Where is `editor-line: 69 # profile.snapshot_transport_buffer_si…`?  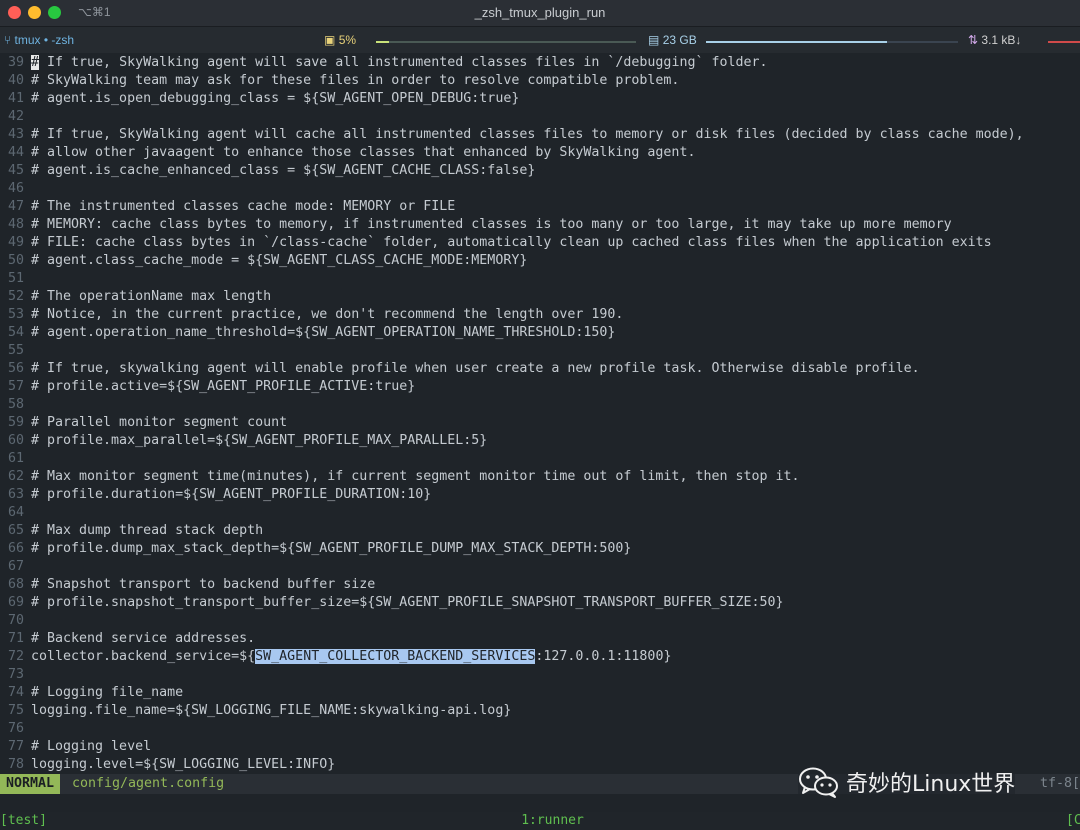
editor-line: 69 # profile.snapshot_transport_buffer_si… is located at coordinates (392, 603).